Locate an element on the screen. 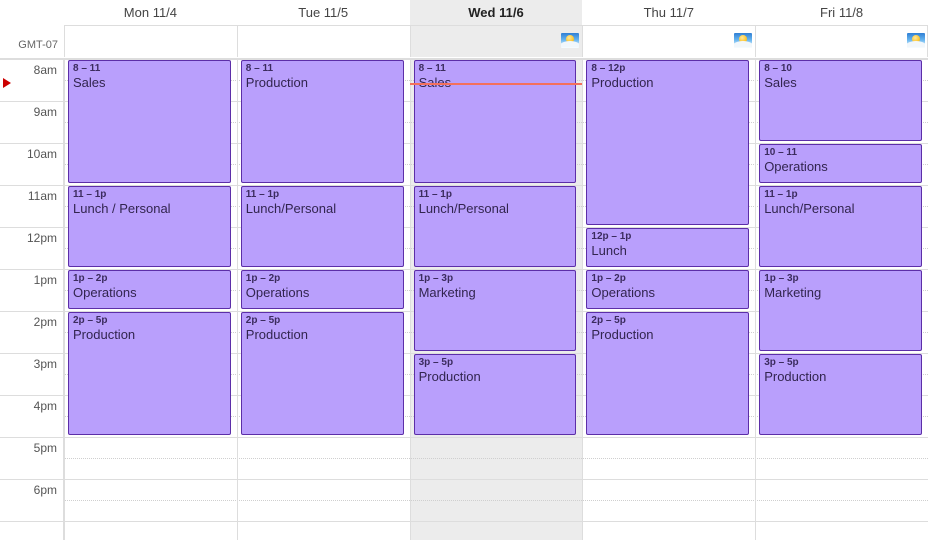 The image size is (928, 540). day-header-date: 11/7 is located at coordinates (681, 12).